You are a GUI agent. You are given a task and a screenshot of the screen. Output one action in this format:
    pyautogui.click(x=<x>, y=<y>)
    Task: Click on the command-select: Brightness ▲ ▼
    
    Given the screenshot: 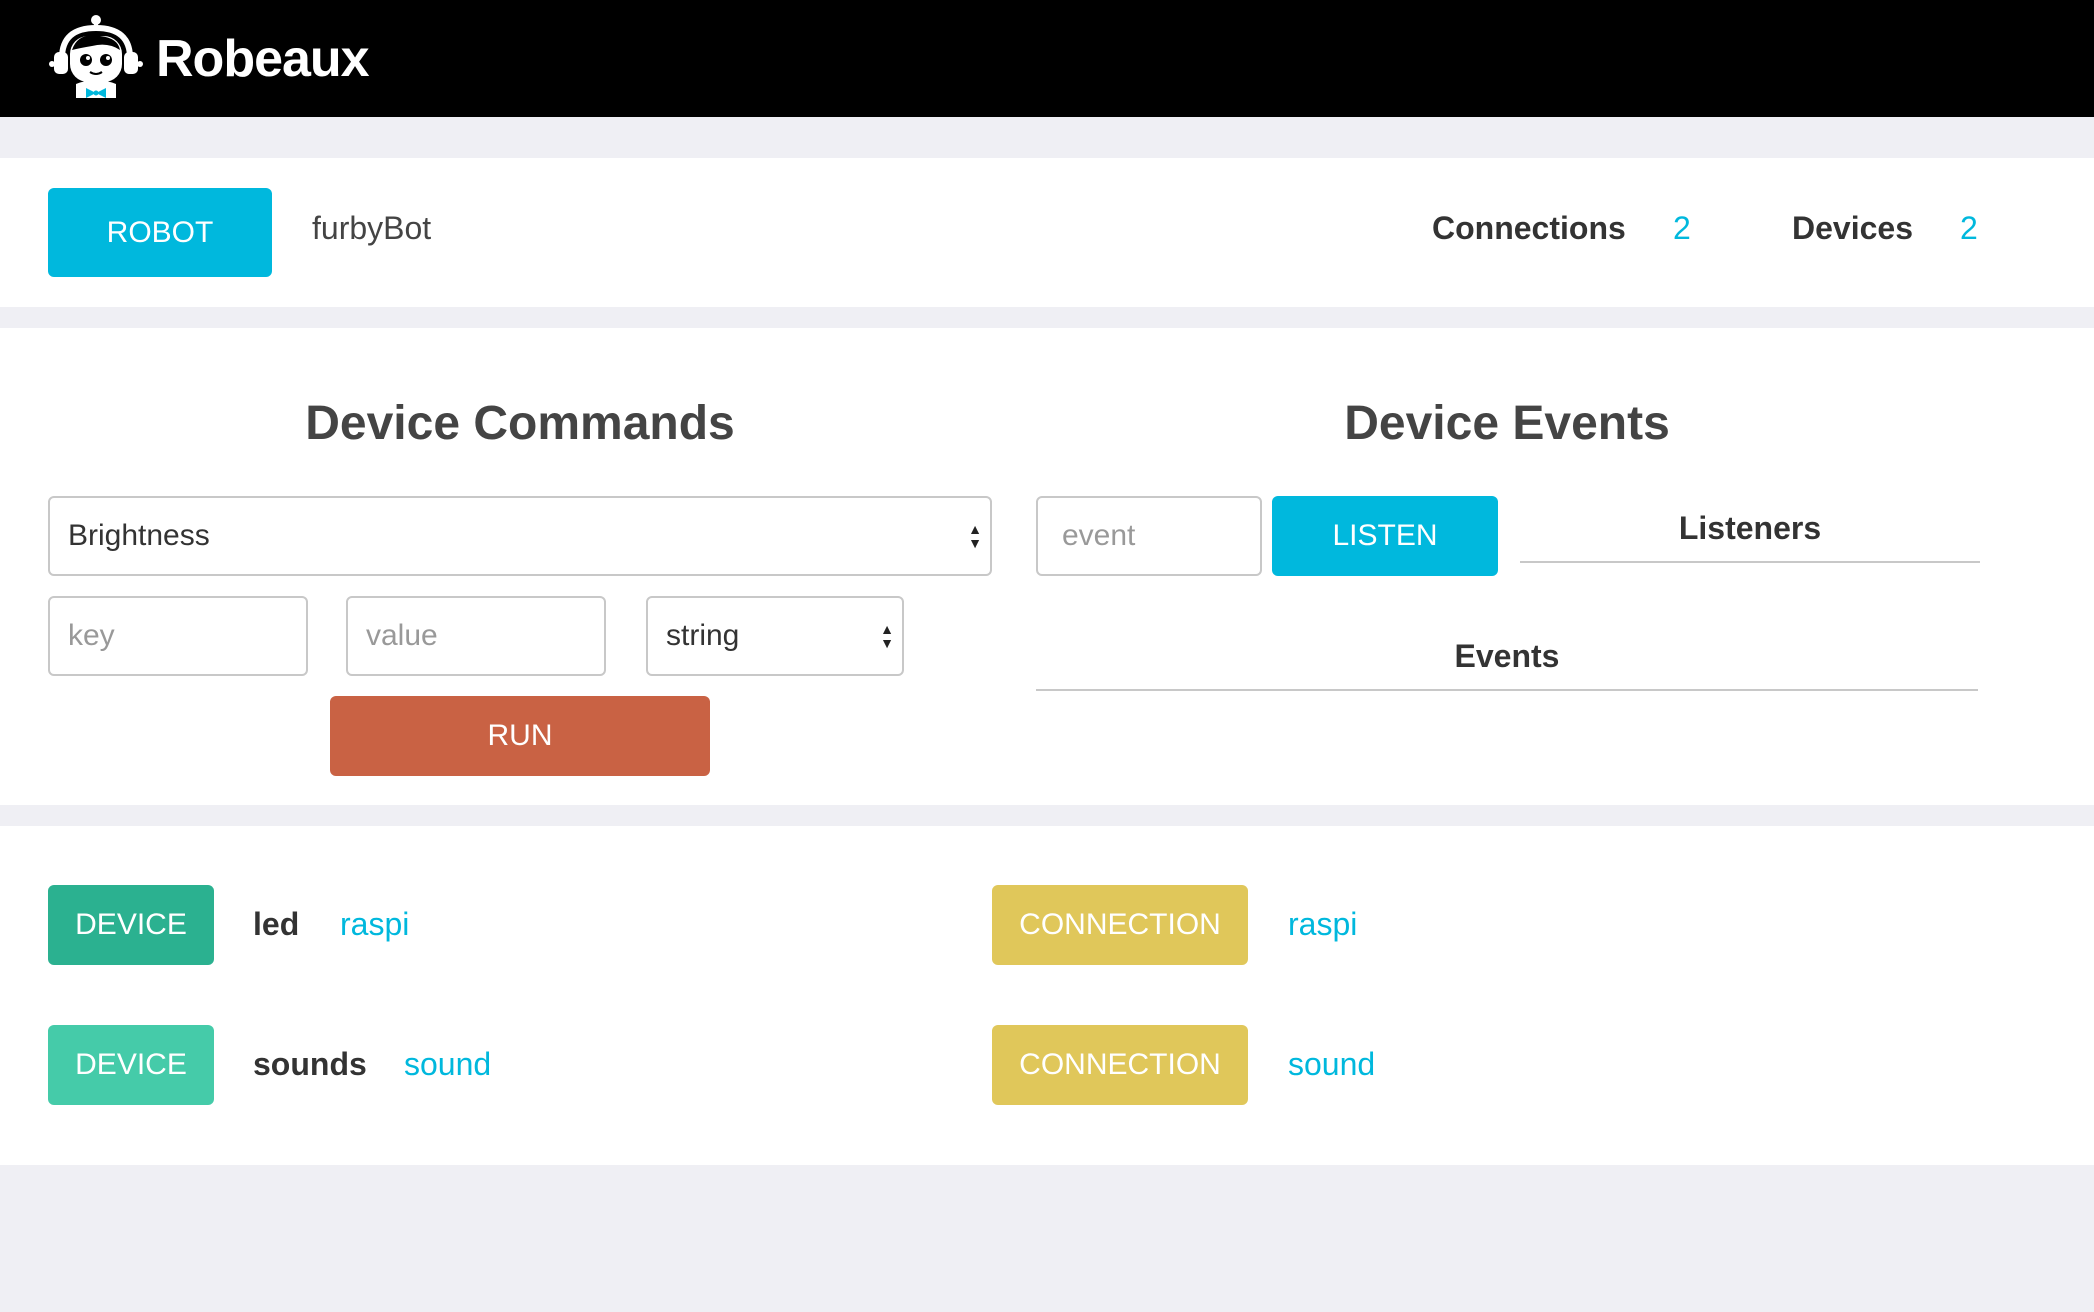 What is the action you would take?
    pyautogui.click(x=520, y=536)
    